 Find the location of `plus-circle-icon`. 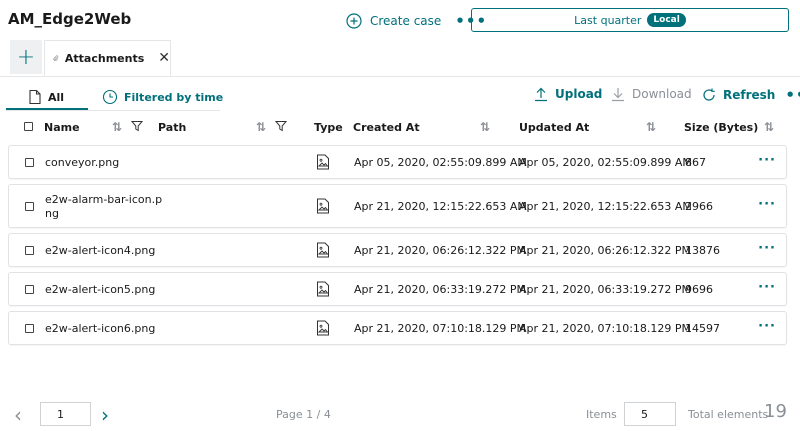

plus-circle-icon is located at coordinates (354, 21).